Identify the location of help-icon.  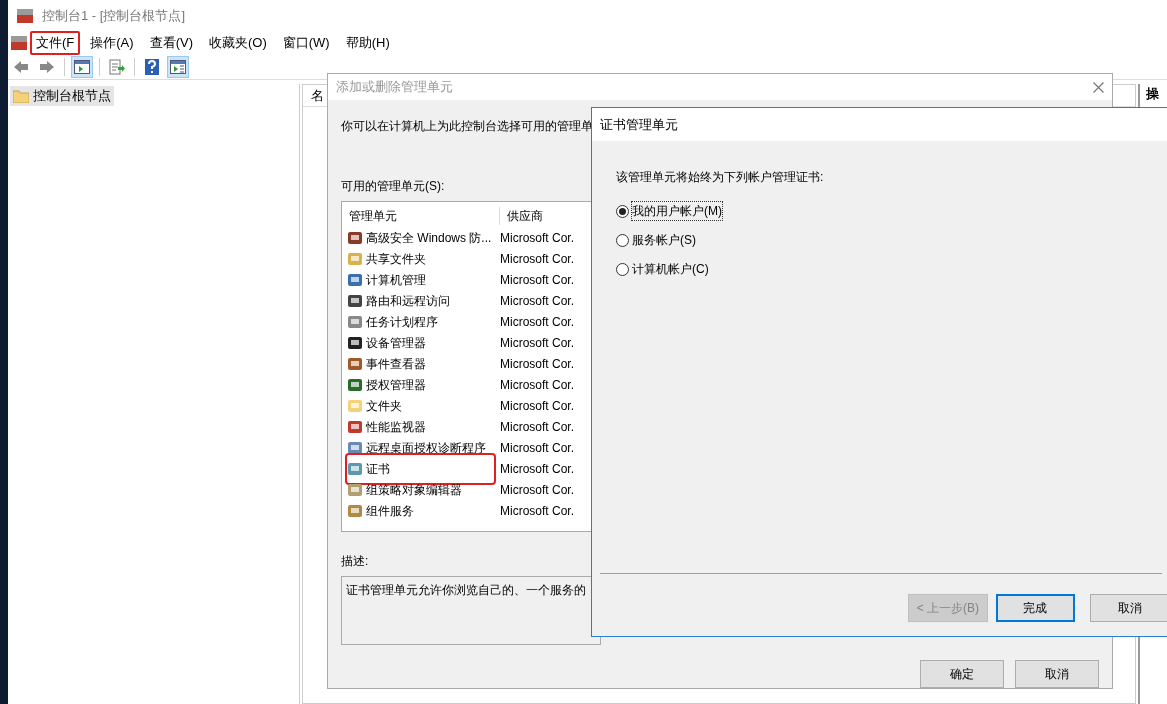
(152, 66).